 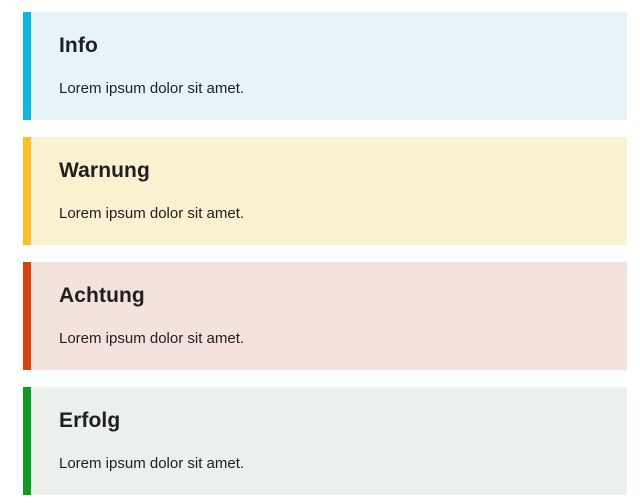 What do you see at coordinates (78, 45) in the screenshot?
I see `alert-title: Info` at bounding box center [78, 45].